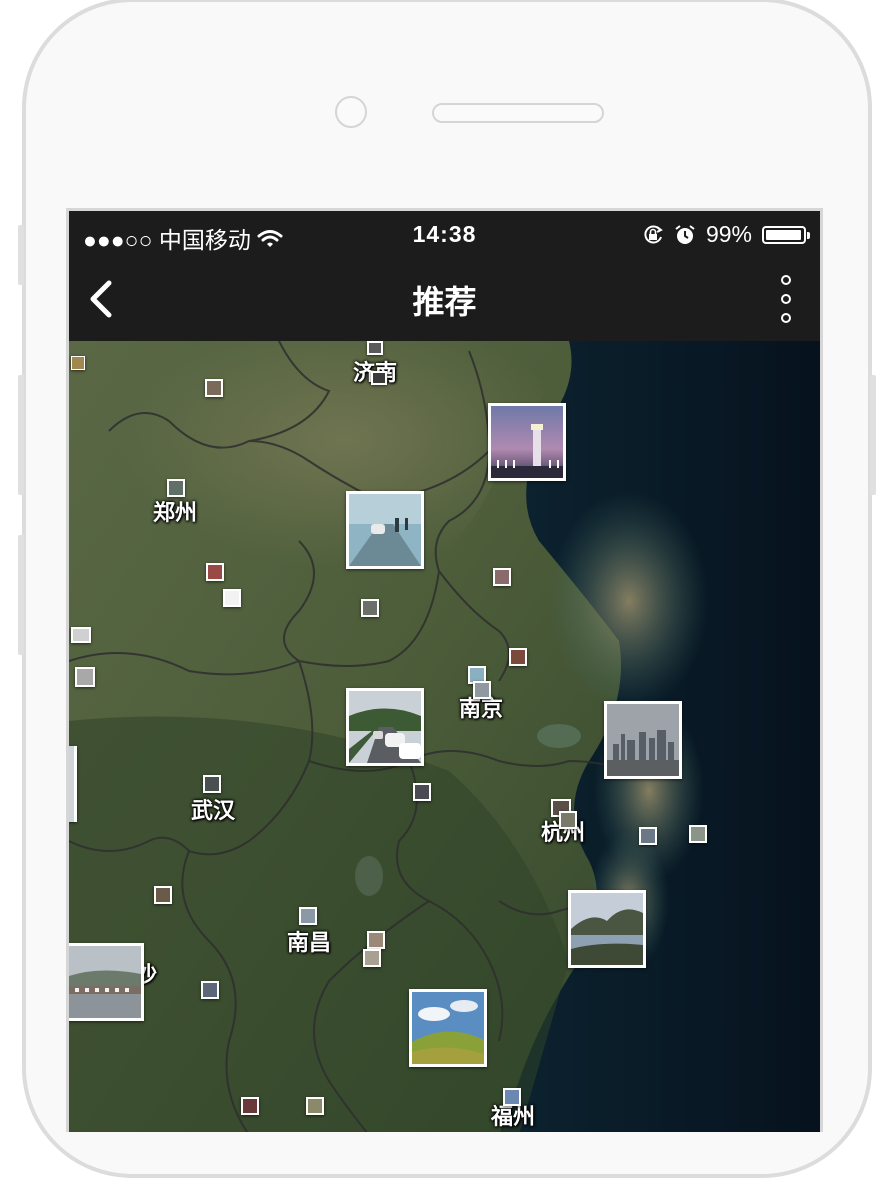 Image resolution: width=896 pixels, height=1178 pixels. I want to click on city-label-wuhan: 武汉, so click(213, 810).